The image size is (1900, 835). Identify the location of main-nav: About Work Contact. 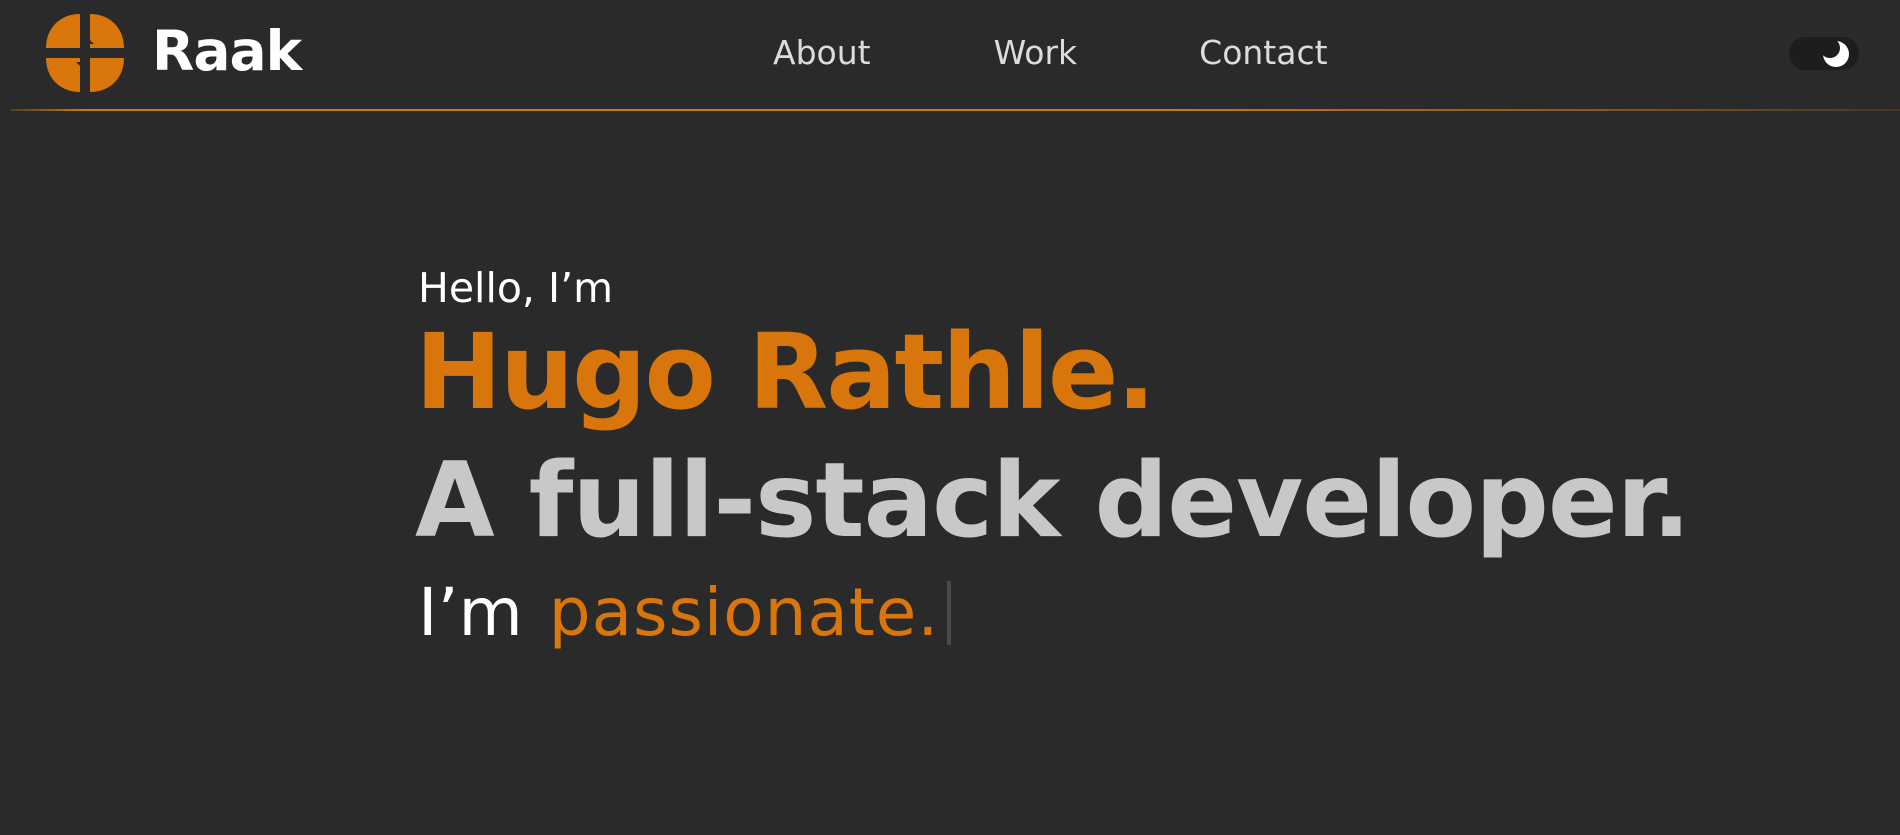
(1050, 53).